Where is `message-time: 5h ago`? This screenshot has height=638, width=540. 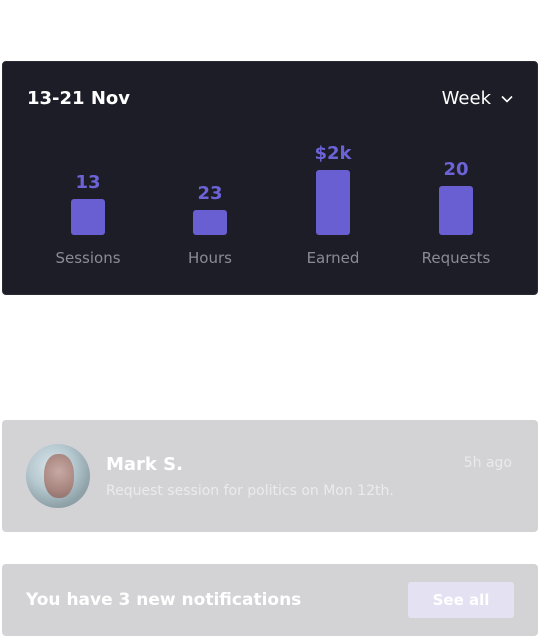 message-time: 5h ago is located at coordinates (487, 463).